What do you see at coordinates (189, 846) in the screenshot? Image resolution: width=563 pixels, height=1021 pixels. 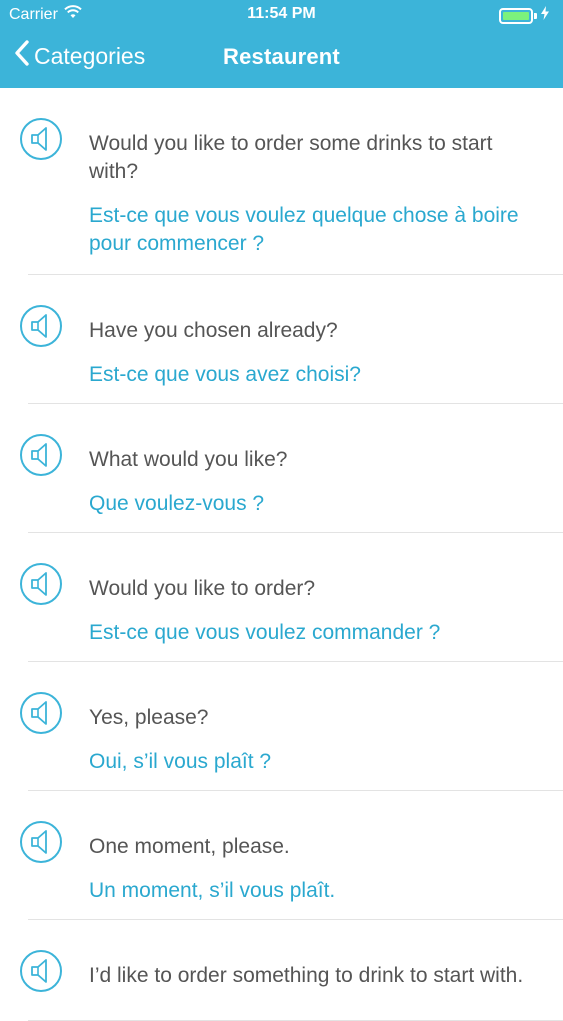 I see `english-phrase: One moment, please.` at bounding box center [189, 846].